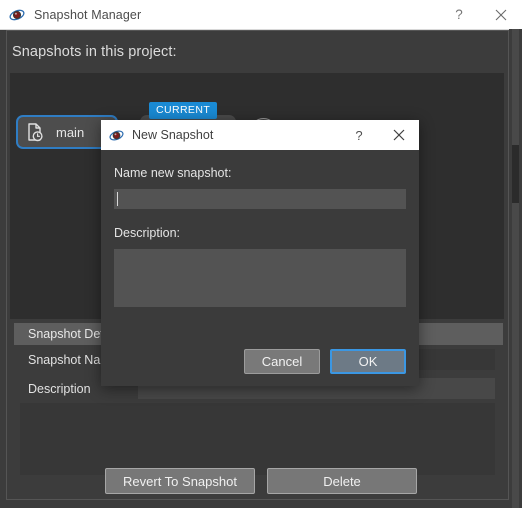 The image size is (522, 508). What do you see at coordinates (342, 481) in the screenshot?
I see `delete-snapshot-button: Delete` at bounding box center [342, 481].